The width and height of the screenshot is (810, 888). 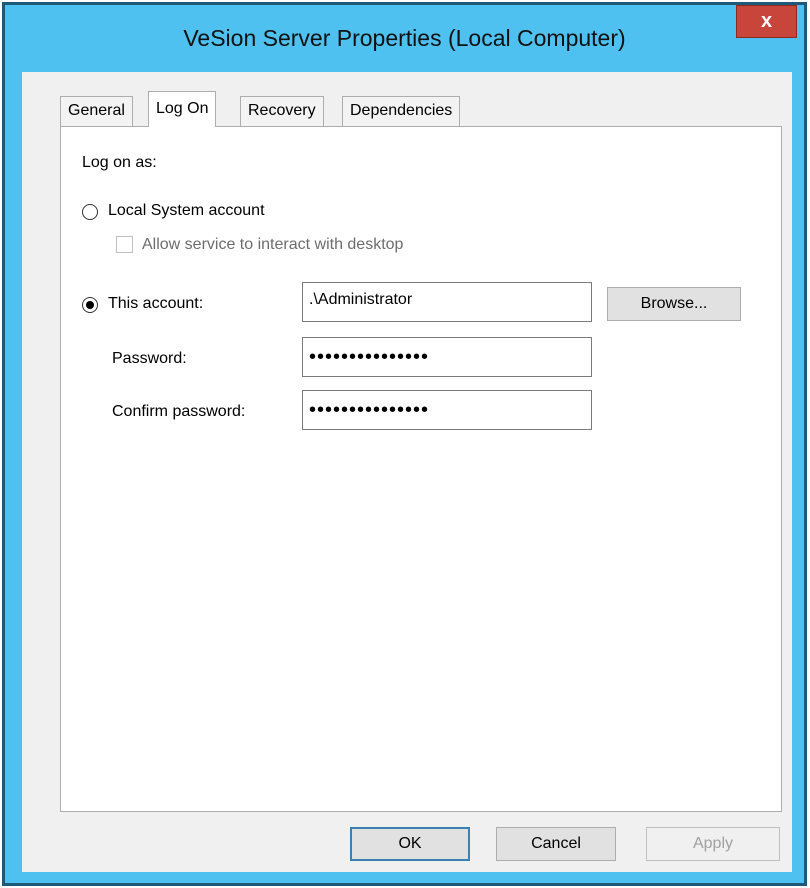 I want to click on tab-dependencies: Dependencies, so click(x=401, y=111).